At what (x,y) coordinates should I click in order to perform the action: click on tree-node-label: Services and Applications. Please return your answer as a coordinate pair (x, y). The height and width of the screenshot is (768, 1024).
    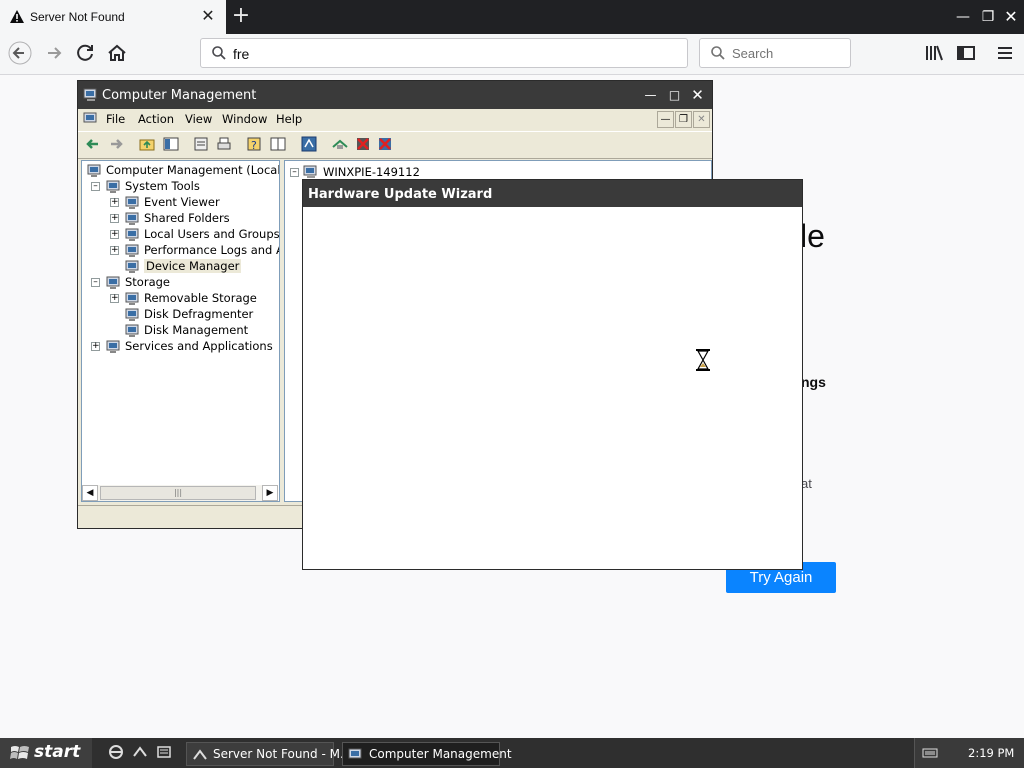
    Looking at the image, I should click on (199, 346).